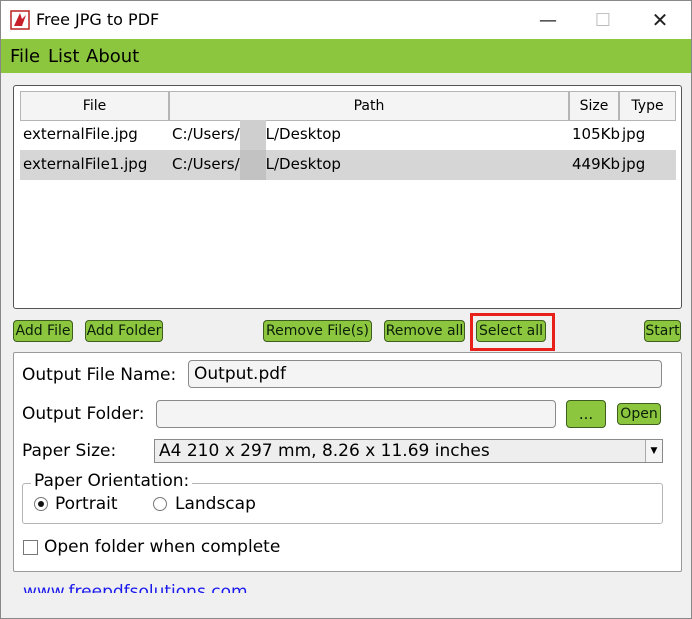 The width and height of the screenshot is (692, 619). What do you see at coordinates (660, 20) in the screenshot?
I see `close-button: ✕` at bounding box center [660, 20].